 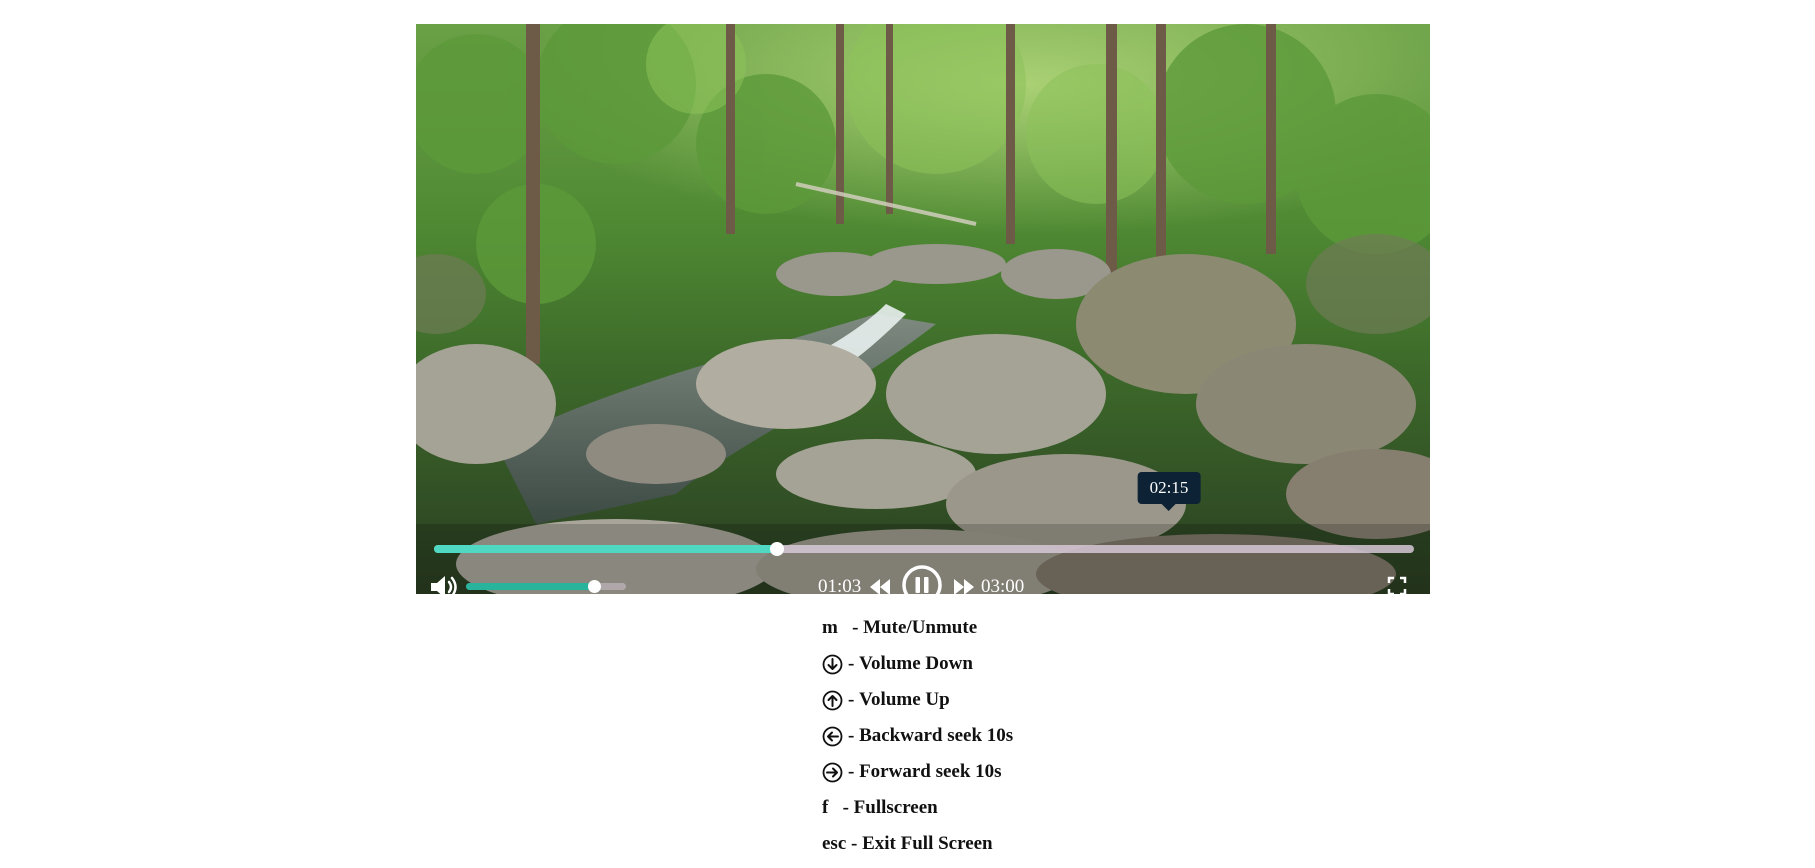 What do you see at coordinates (830, 627) in the screenshot?
I see `shortcut-key: m` at bounding box center [830, 627].